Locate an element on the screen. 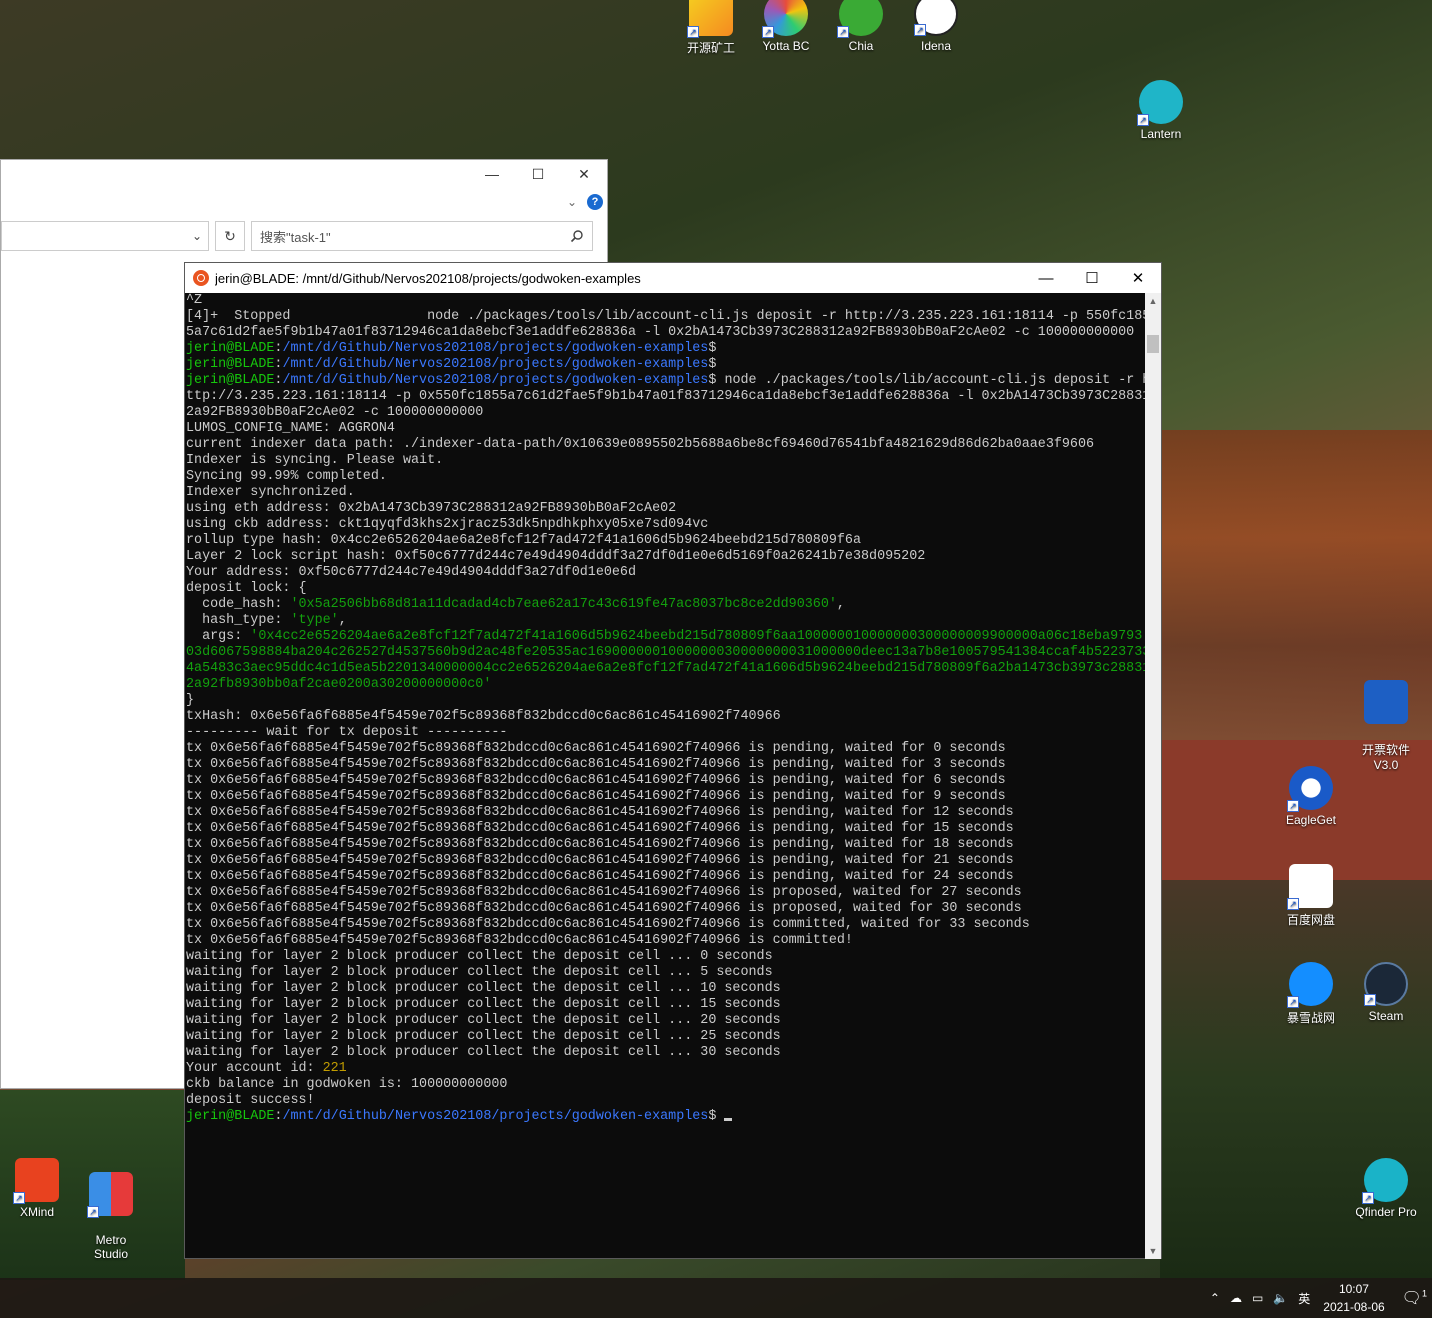 Image resolution: width=1432 pixels, height=1318 pixels. terminal-line: deposit success! is located at coordinates (666, 1101).